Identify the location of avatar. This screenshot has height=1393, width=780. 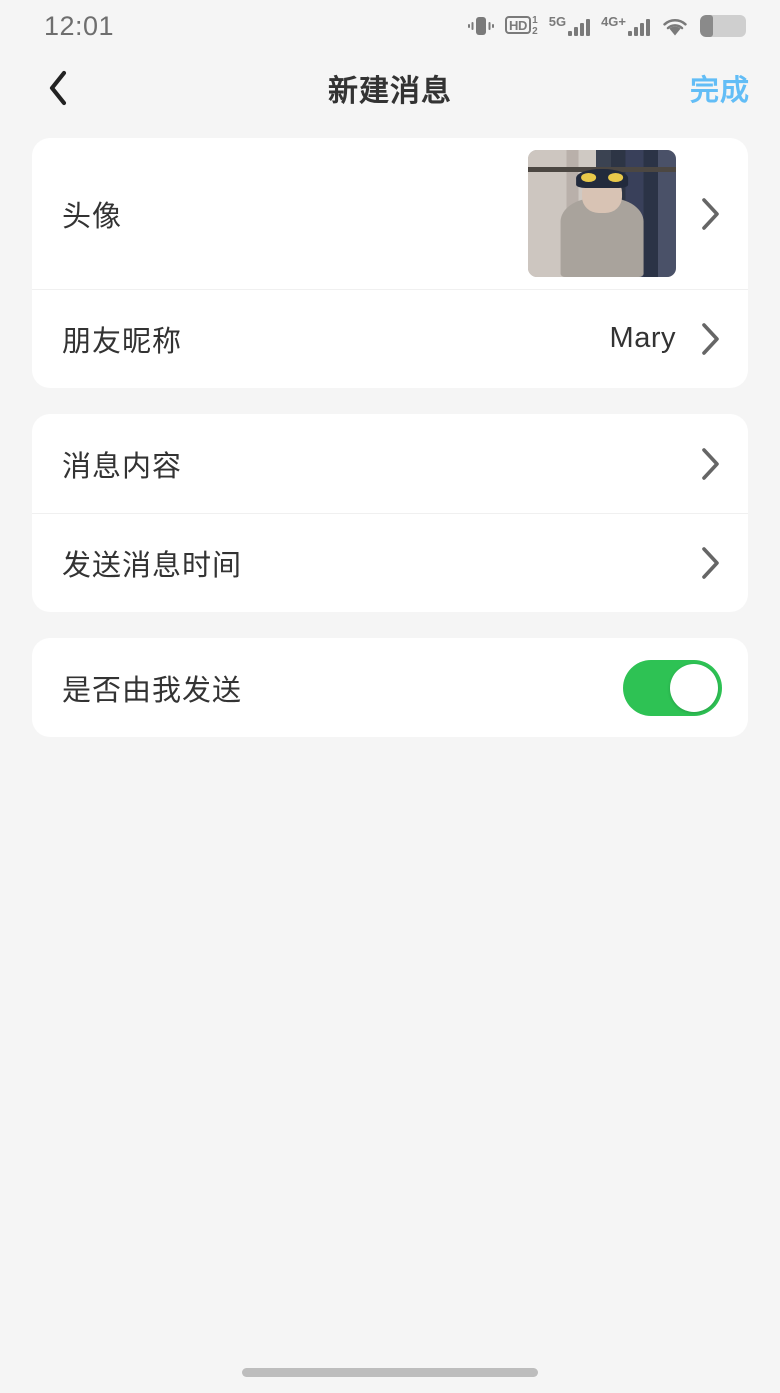
(602, 213).